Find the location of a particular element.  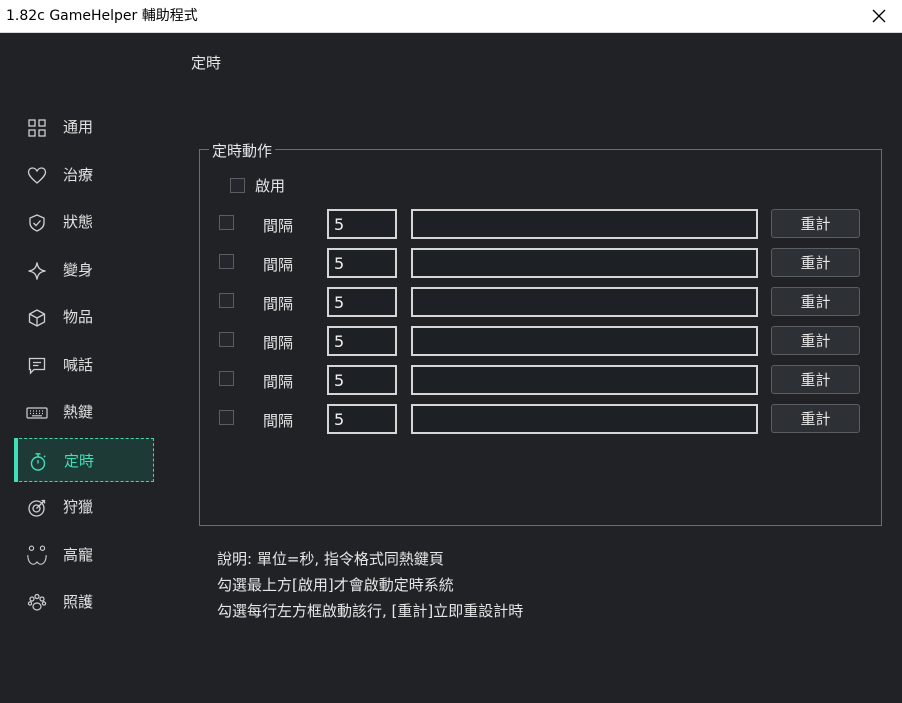

sidebar-item-transform: 變身 is located at coordinates (84, 270).